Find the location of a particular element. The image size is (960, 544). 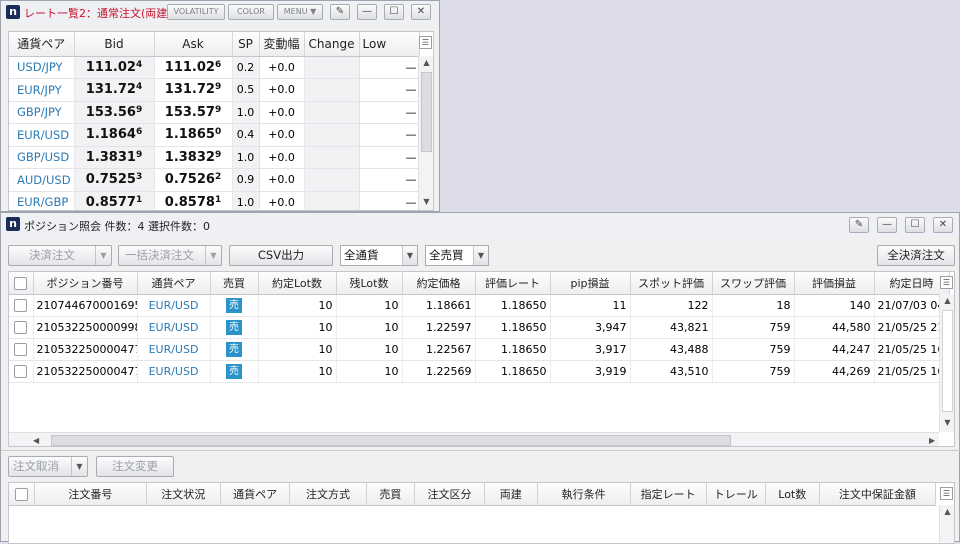

settle-order-button: 決済注文 ▼ is located at coordinates (60, 255).